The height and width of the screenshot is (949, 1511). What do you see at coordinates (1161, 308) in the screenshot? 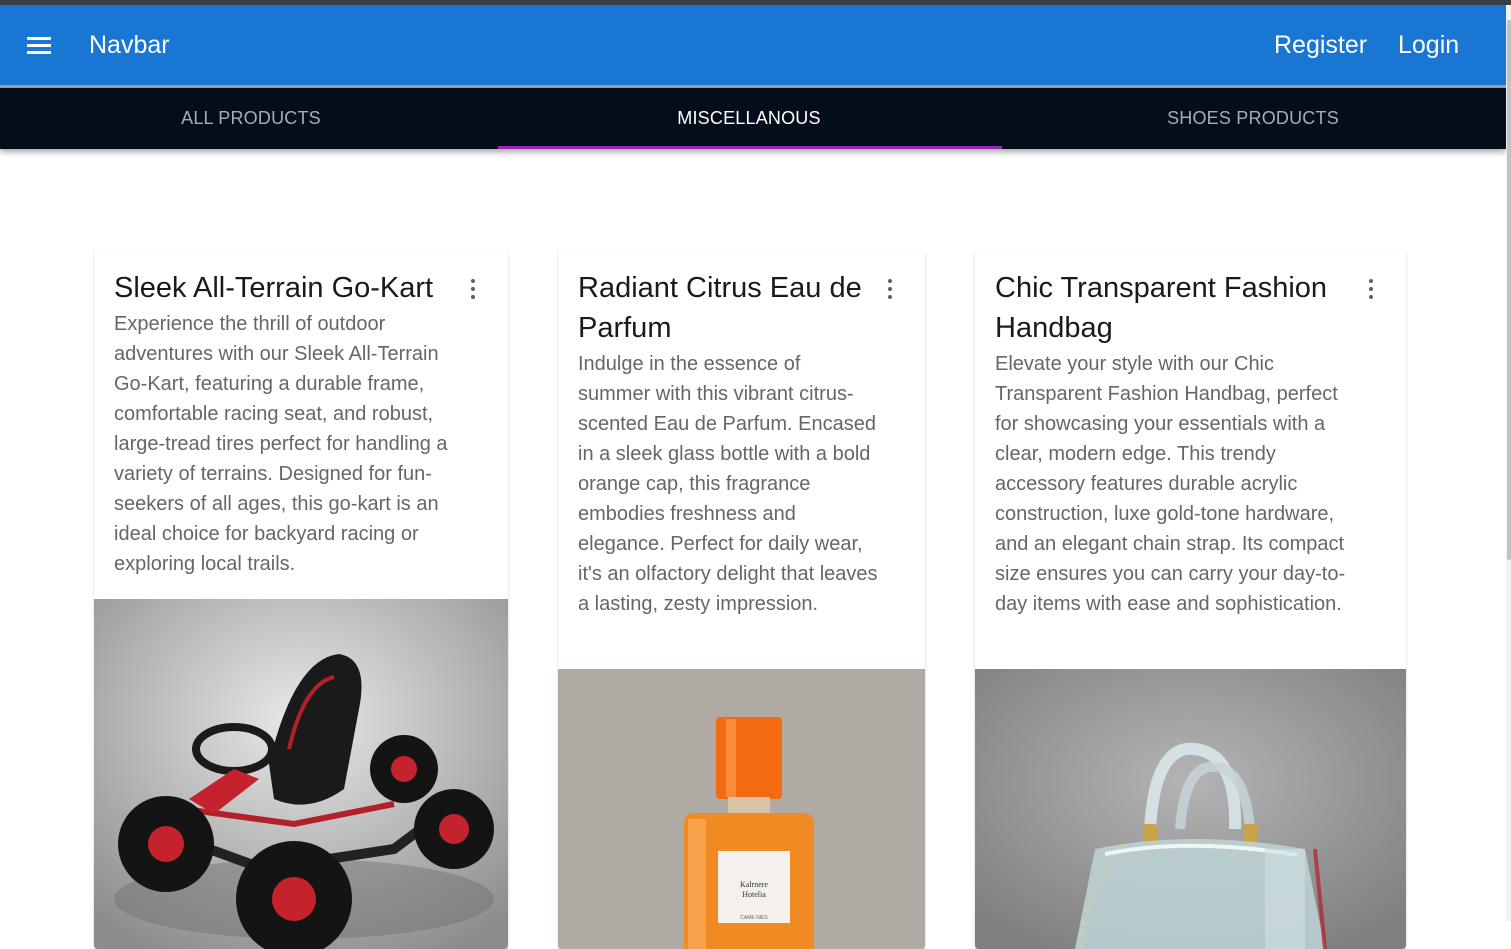
I see `product-title: Chic Transparent Fashion Handbag` at bounding box center [1161, 308].